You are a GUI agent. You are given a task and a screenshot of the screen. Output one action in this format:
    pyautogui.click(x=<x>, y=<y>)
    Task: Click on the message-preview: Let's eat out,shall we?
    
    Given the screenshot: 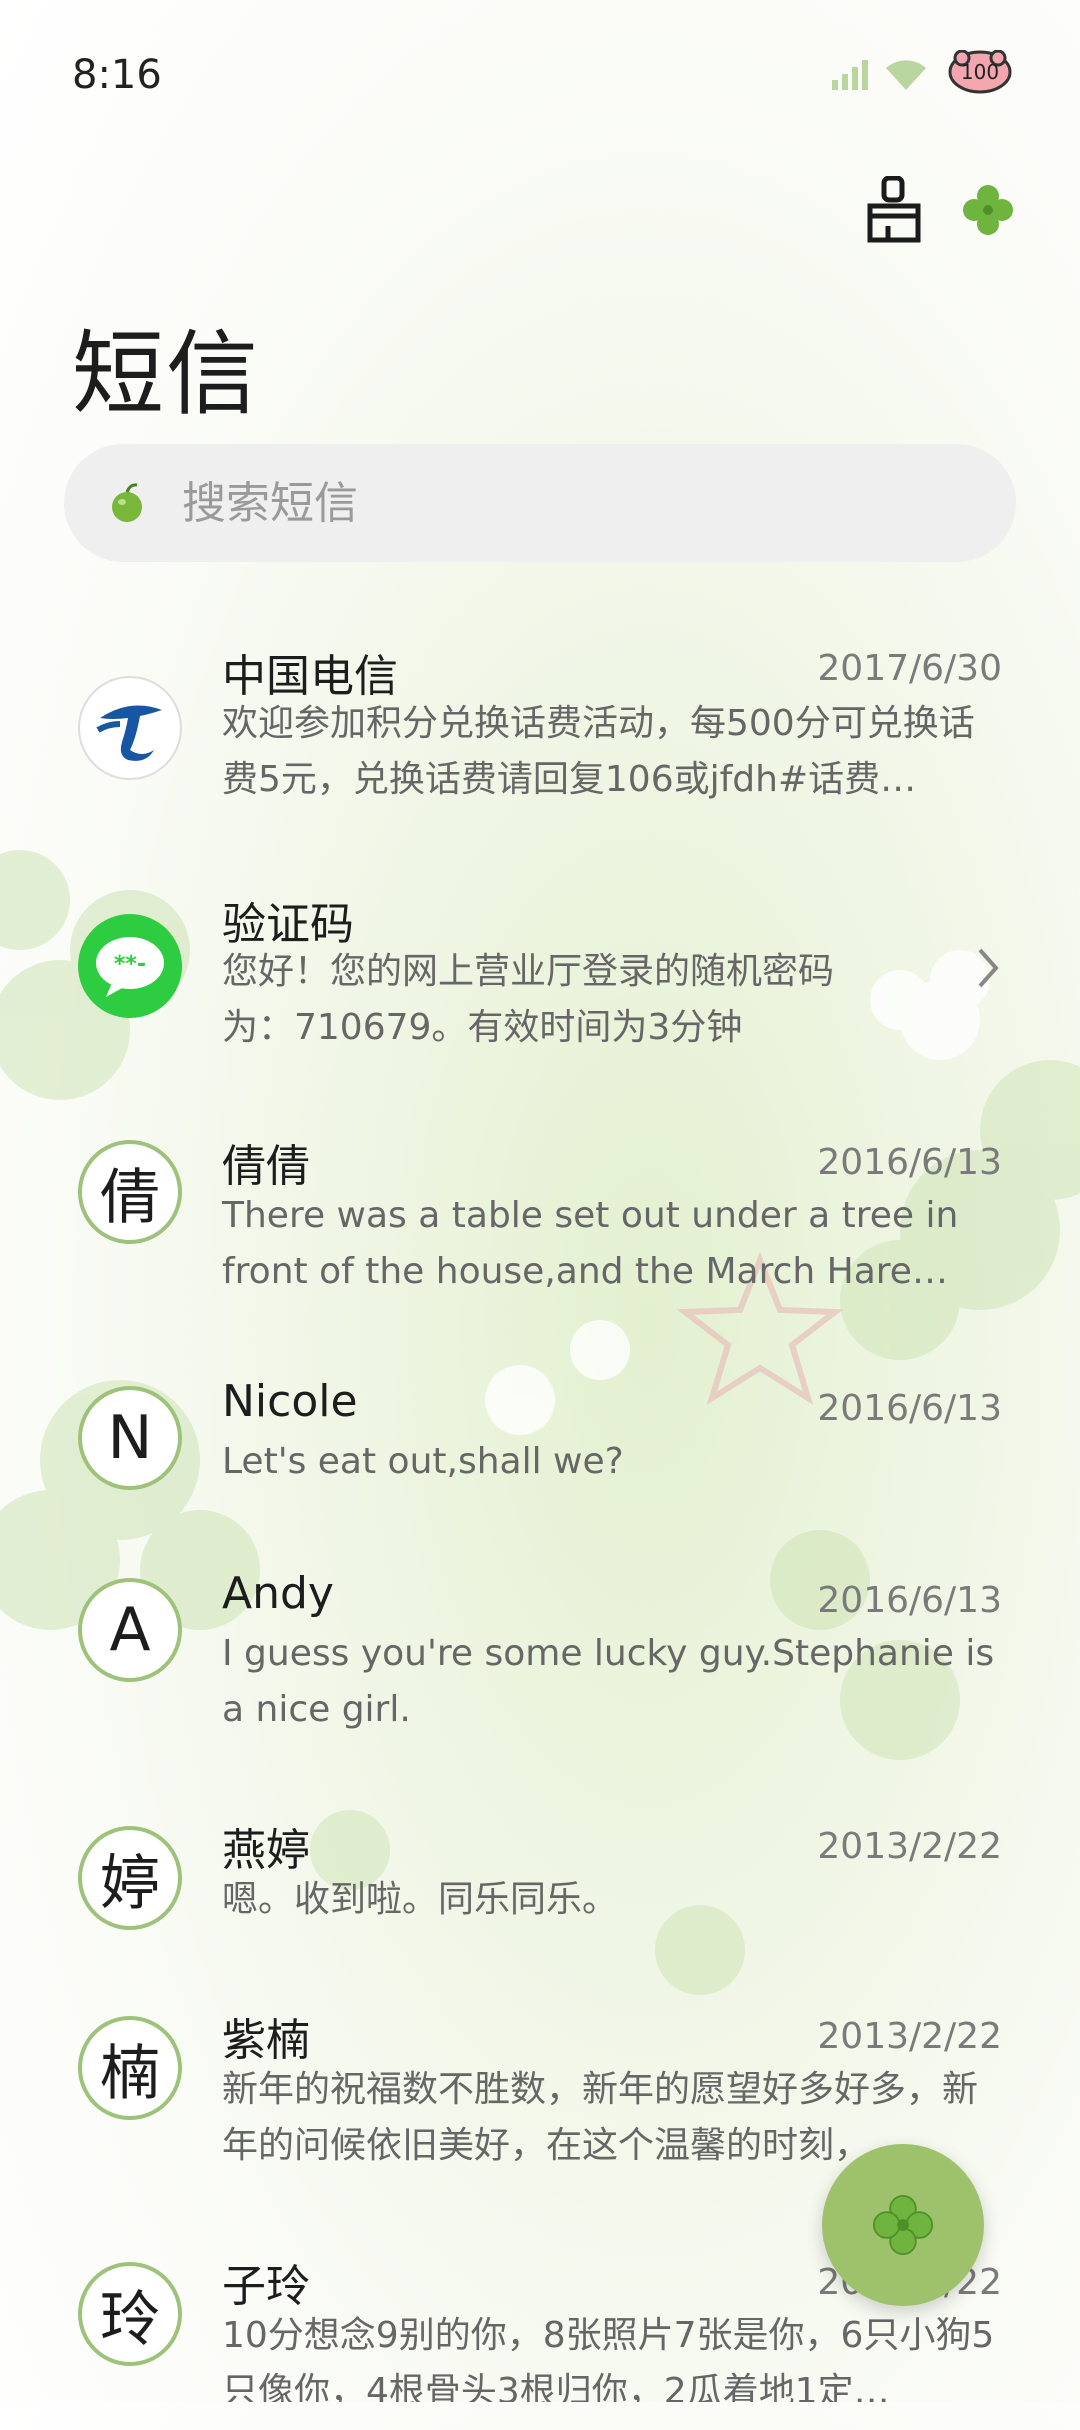 What is the action you would take?
    pyautogui.click(x=423, y=1461)
    